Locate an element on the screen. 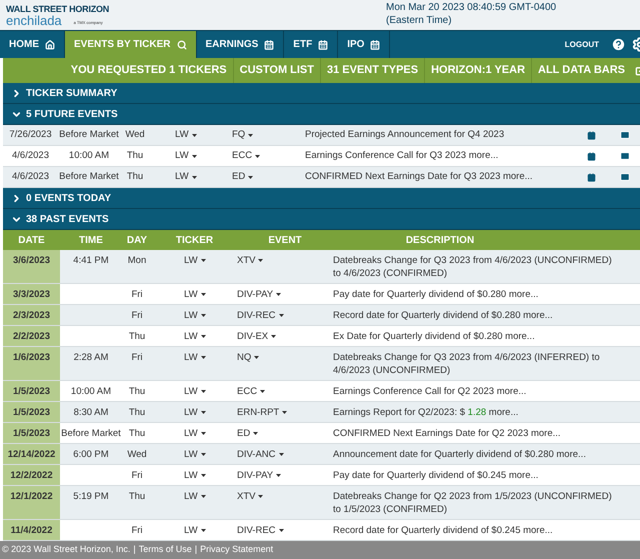 This screenshot has height=559, width=640. day-cell-text: Thu is located at coordinates (135, 155).